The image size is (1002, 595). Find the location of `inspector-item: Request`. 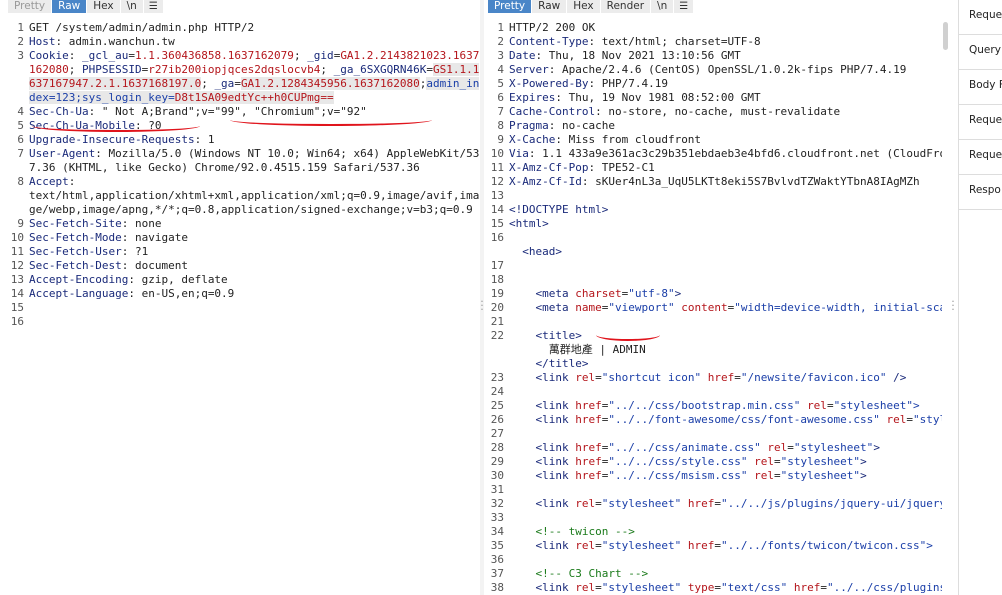

inspector-item: Request is located at coordinates (980, 17).